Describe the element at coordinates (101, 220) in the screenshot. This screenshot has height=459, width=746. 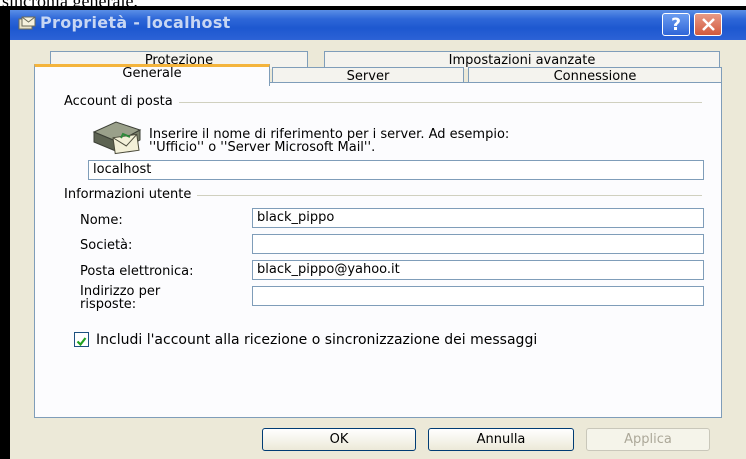
I see `name-label: Nome:` at that location.